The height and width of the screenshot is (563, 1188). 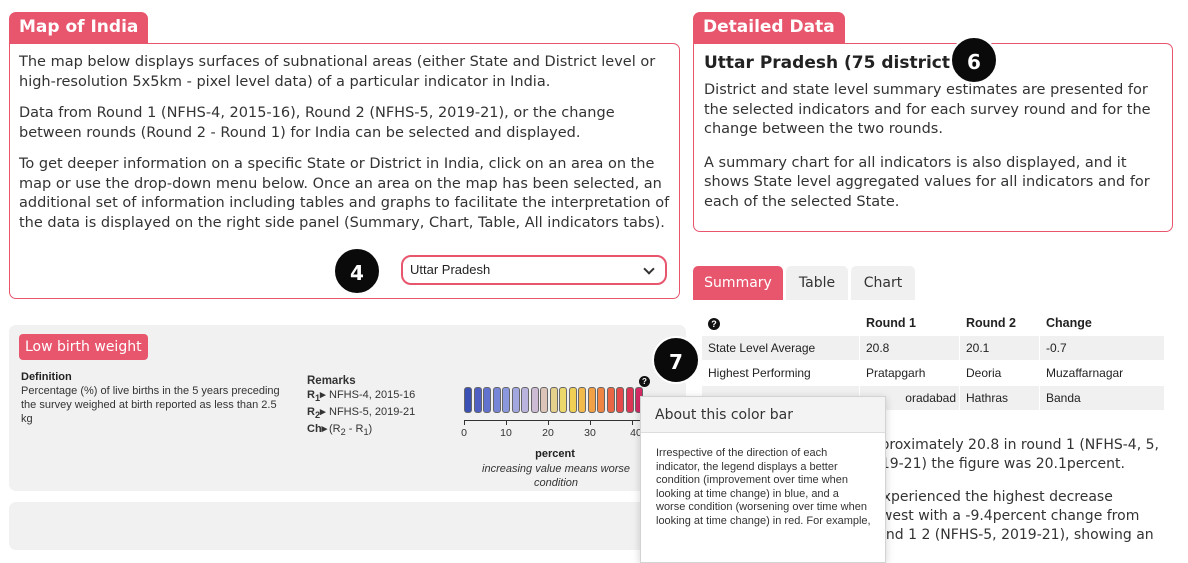 What do you see at coordinates (548, 433) in the screenshot?
I see `tick-label: 20` at bounding box center [548, 433].